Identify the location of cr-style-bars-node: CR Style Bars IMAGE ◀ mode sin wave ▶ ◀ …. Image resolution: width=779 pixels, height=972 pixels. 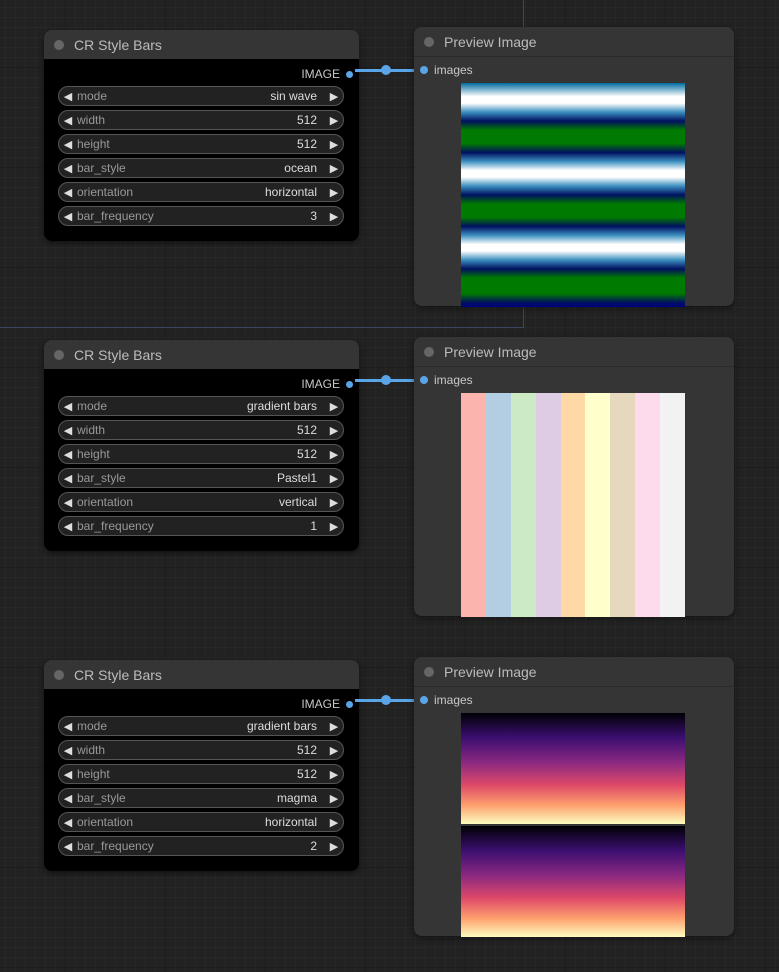
(201, 135).